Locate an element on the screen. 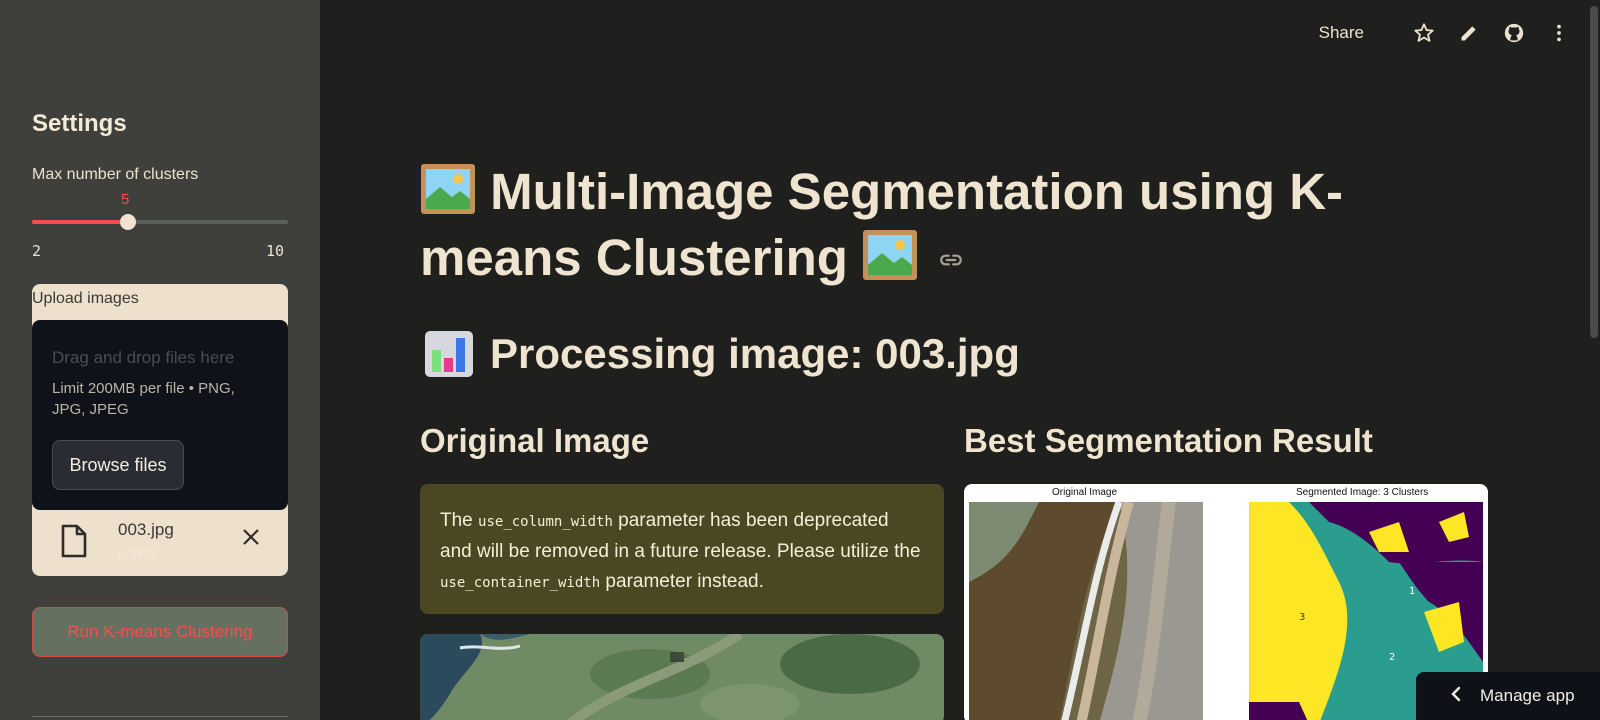 The image size is (1600, 720). browse-files-button: Browse files is located at coordinates (118, 465).